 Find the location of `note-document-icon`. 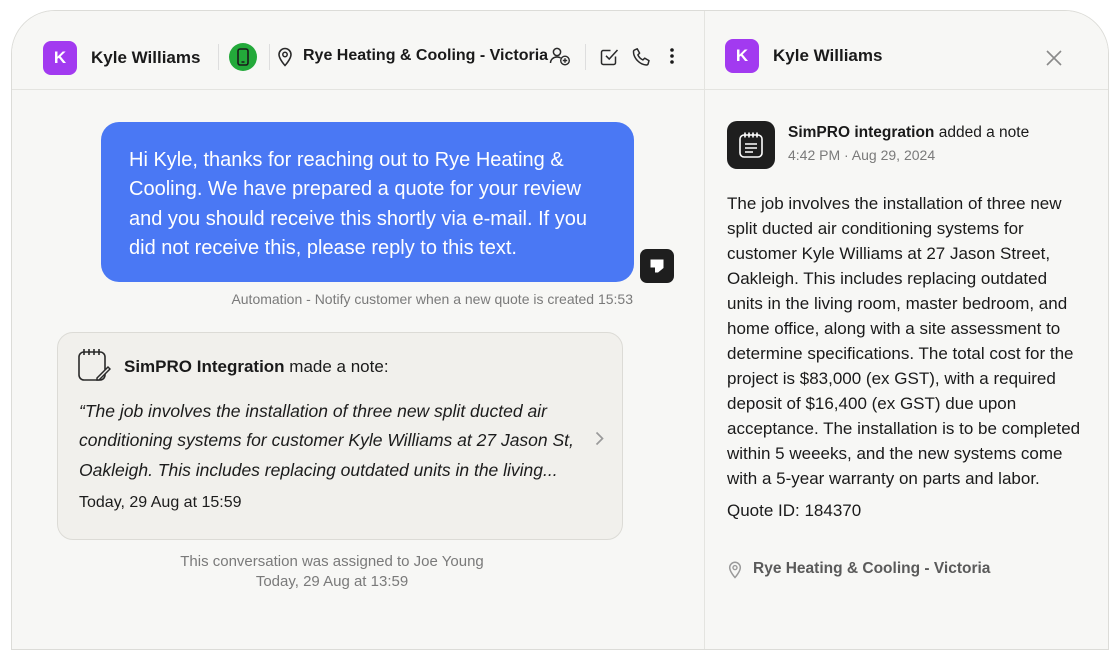

note-document-icon is located at coordinates (751, 145).